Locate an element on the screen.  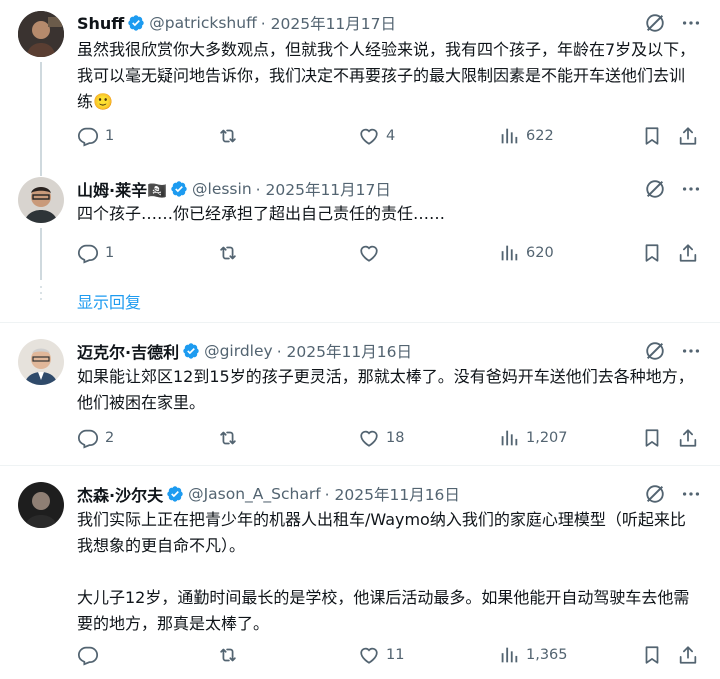
views-count: 622 is located at coordinates (540, 136).